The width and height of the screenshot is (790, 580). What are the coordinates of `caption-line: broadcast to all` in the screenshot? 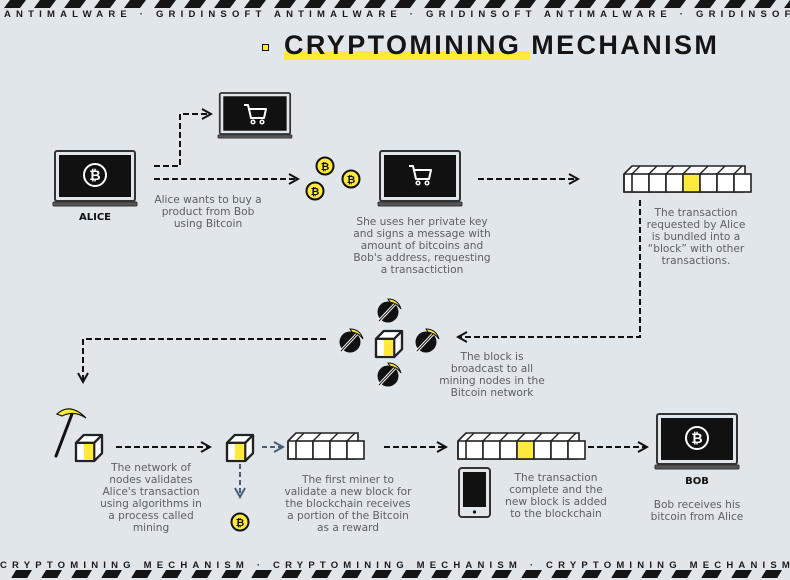 It's located at (492, 369).